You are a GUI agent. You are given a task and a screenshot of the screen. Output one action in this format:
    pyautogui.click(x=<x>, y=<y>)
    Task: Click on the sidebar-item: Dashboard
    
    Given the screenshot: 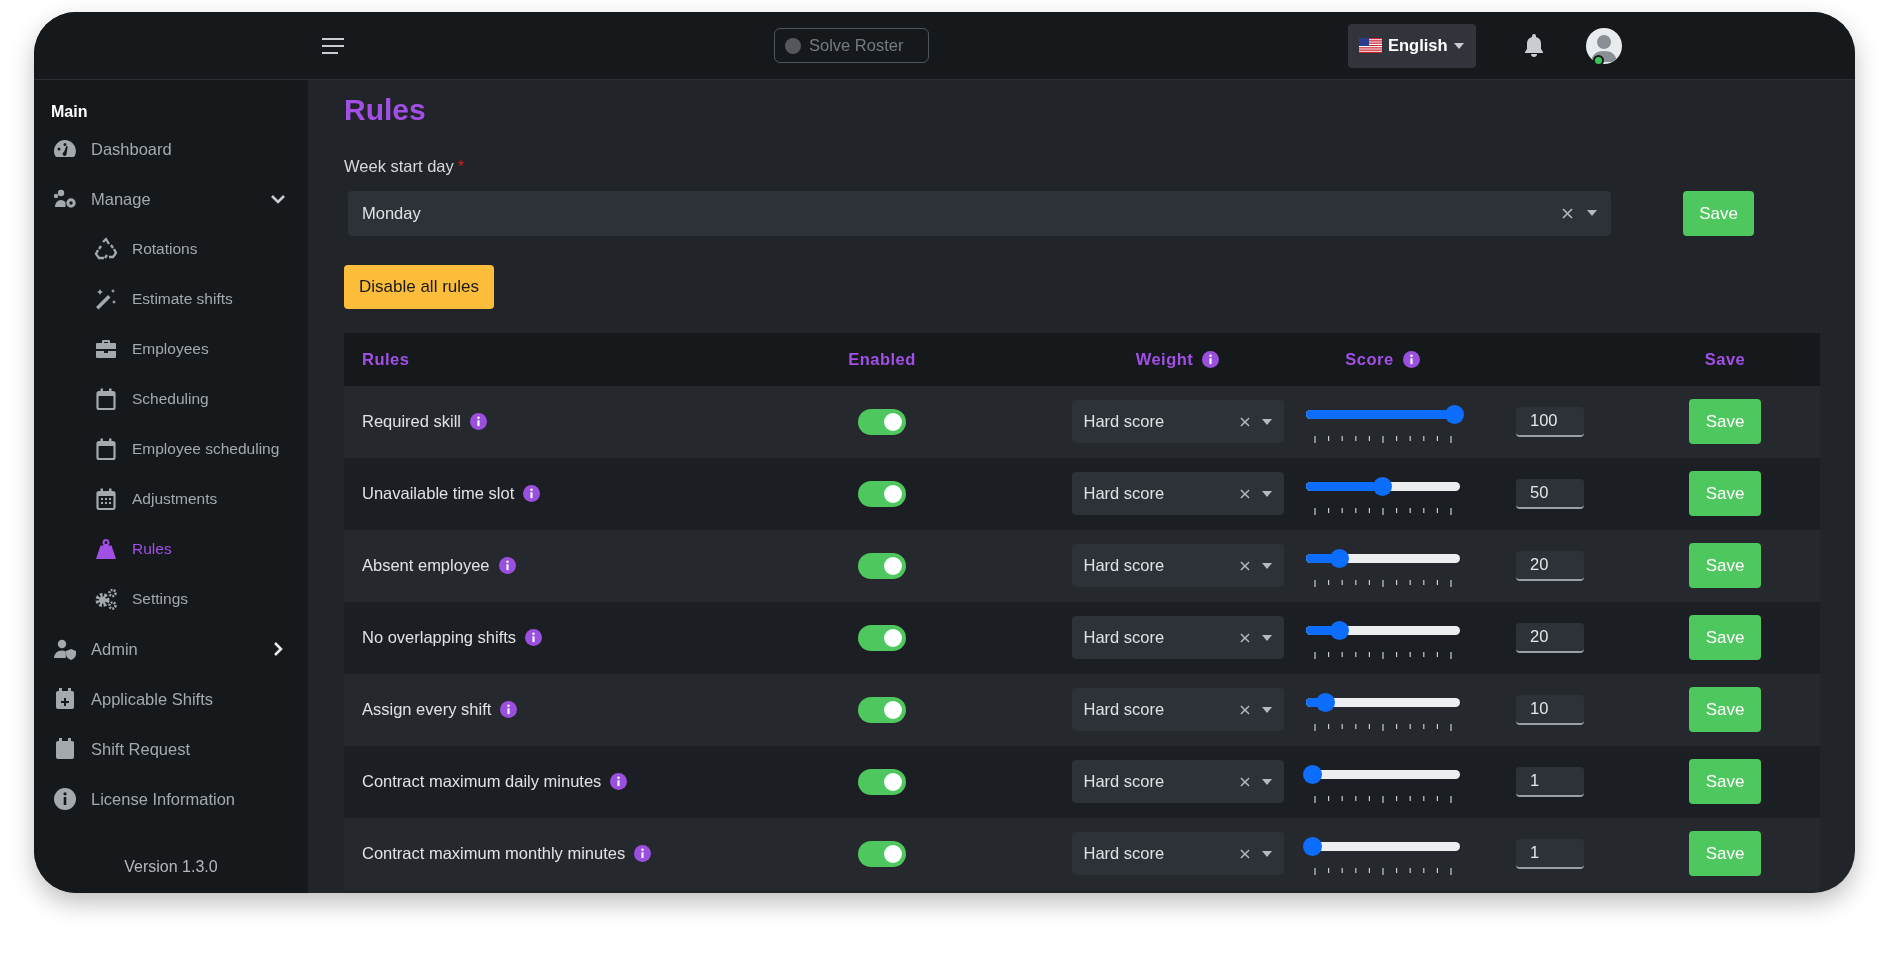 What is the action you would take?
    pyautogui.click(x=171, y=149)
    